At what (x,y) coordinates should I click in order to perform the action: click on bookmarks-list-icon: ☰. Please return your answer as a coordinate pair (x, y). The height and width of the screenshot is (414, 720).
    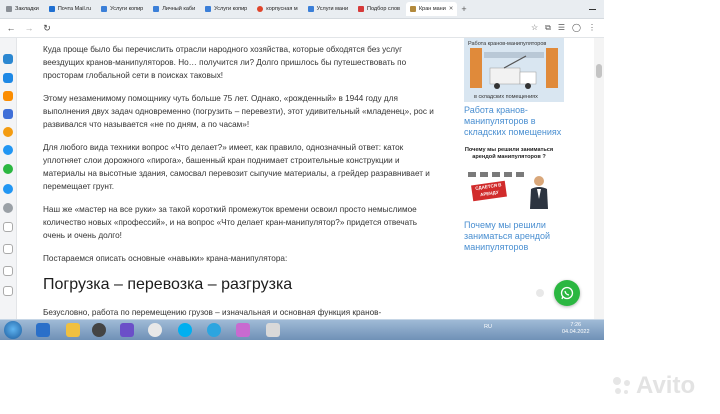
    Looking at the image, I should click on (561, 28).